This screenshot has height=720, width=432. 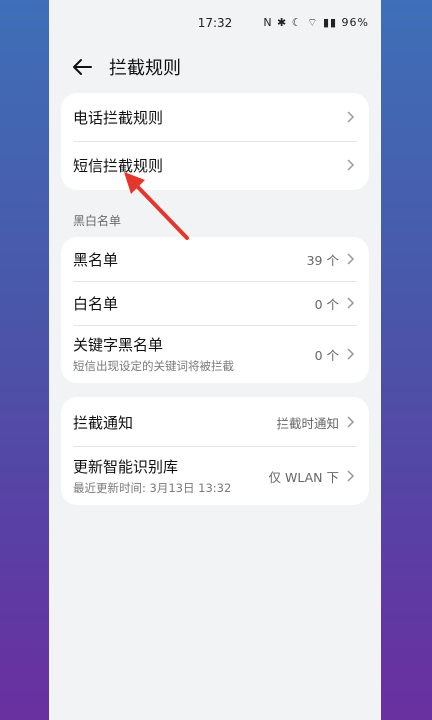 I want to click on item-label: 白名单, so click(x=96, y=303).